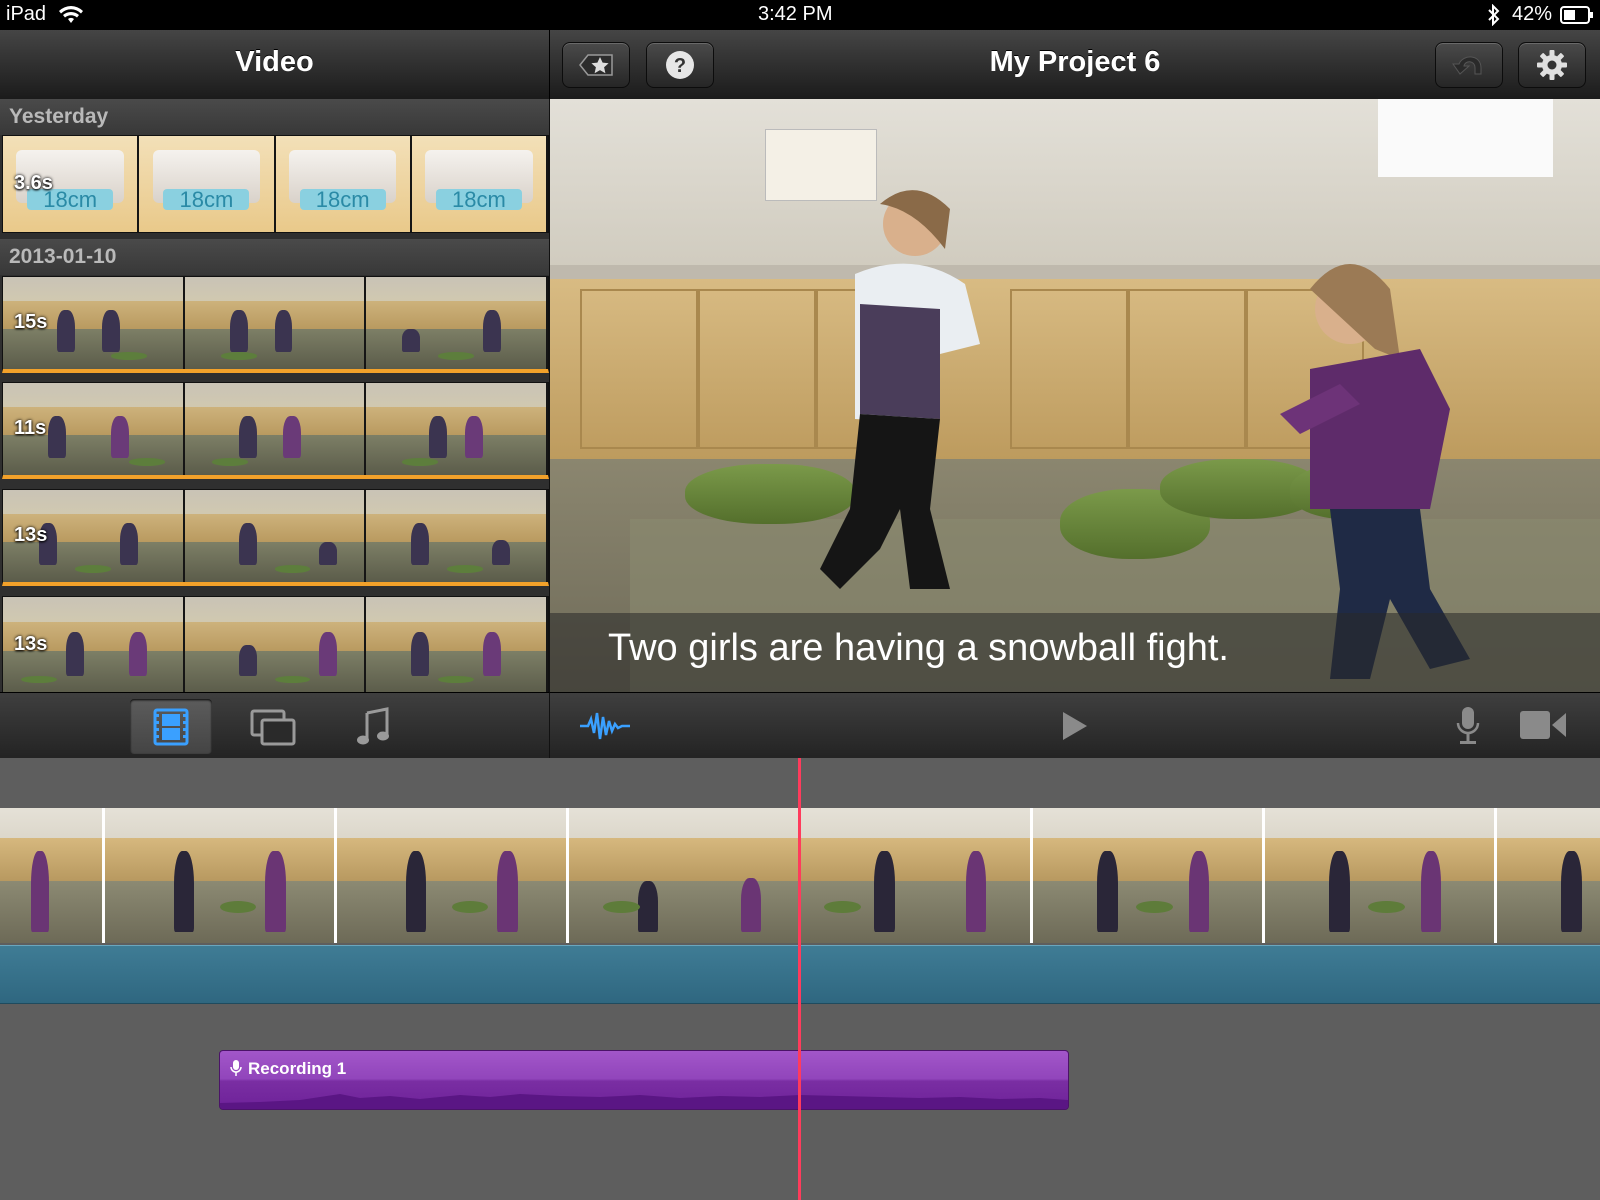 The width and height of the screenshot is (1600, 1200). I want to click on browser-title: Video, so click(274, 62).